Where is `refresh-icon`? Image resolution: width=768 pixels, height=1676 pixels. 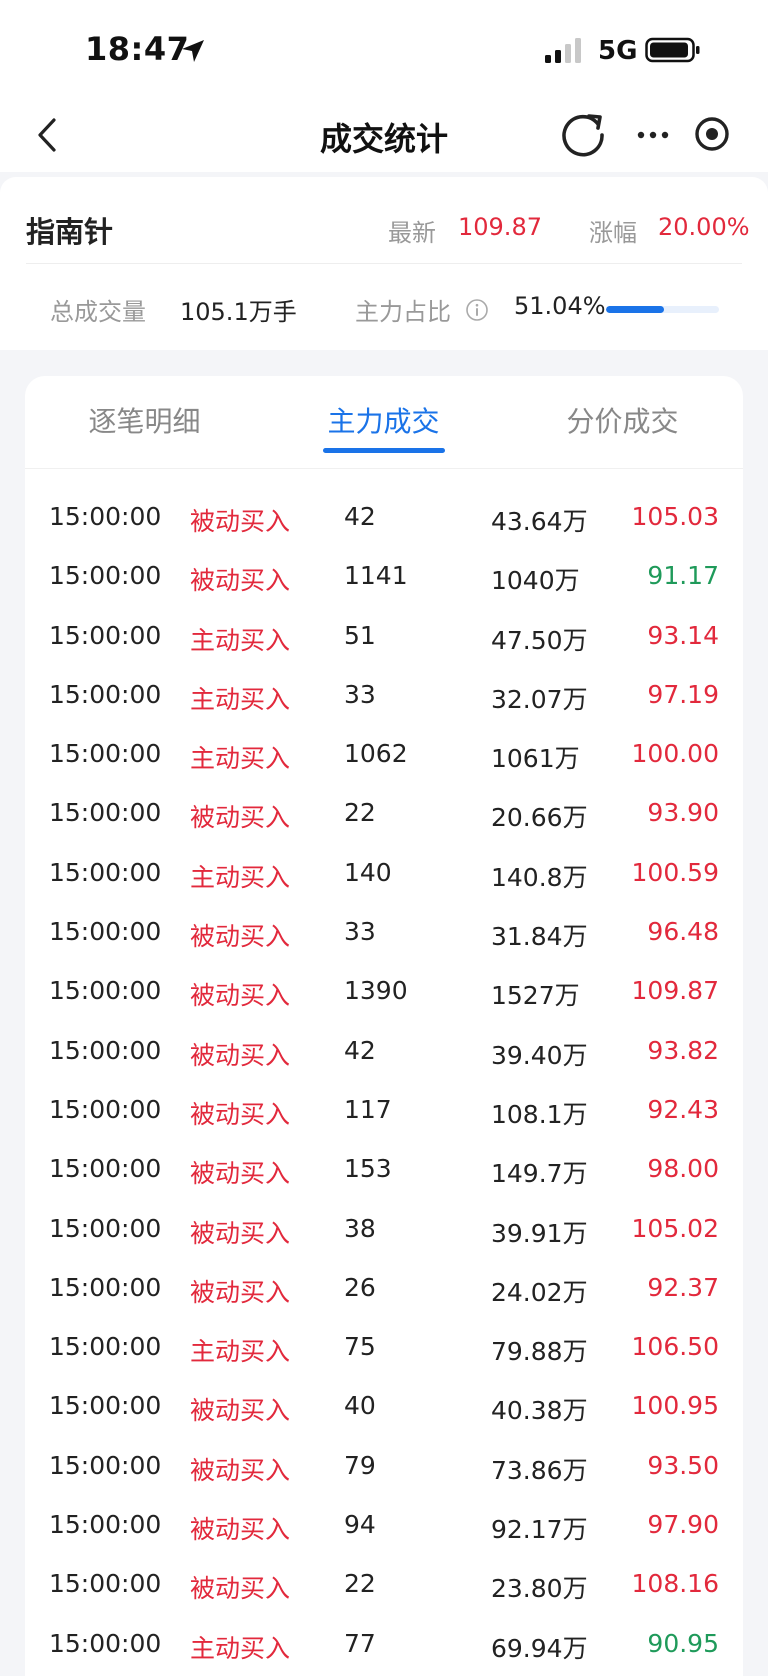
refresh-icon is located at coordinates (583, 133).